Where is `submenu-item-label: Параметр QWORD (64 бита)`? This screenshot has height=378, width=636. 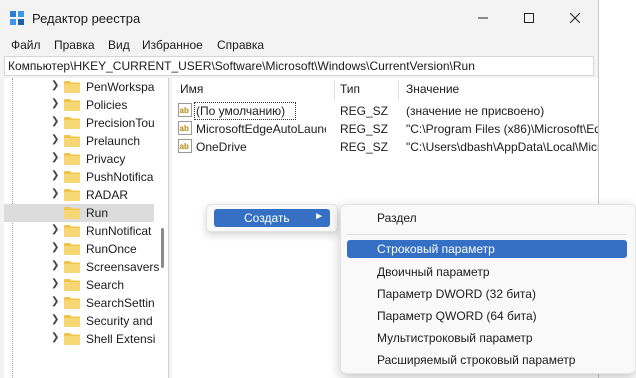
submenu-item-label: Параметр QWORD (64 бита) is located at coordinates (457, 316).